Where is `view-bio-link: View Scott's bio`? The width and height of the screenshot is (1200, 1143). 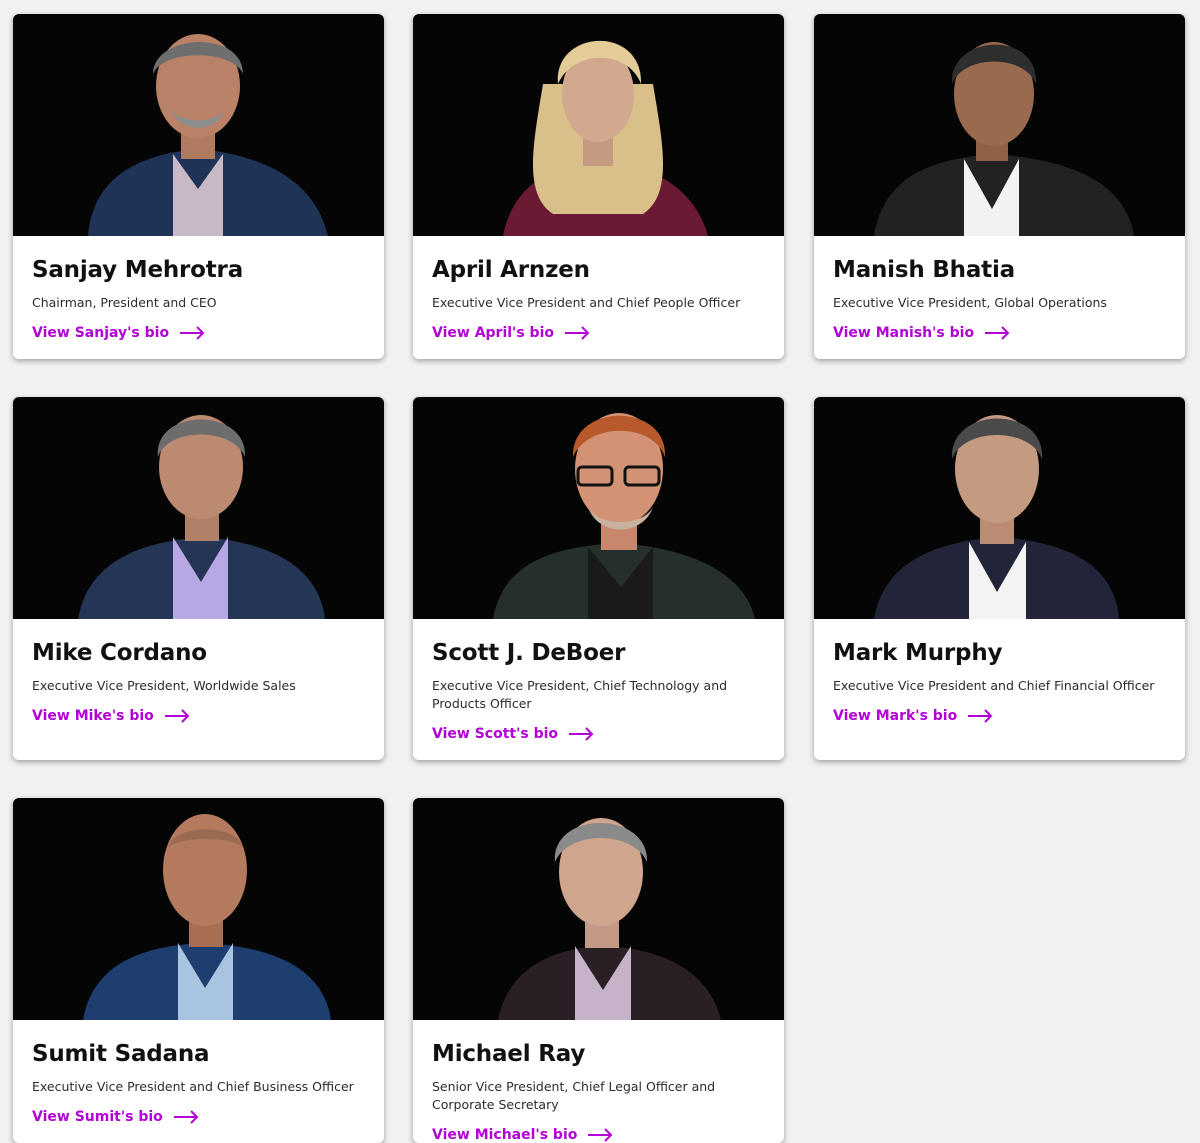
view-bio-link: View Scott's bio is located at coordinates (513, 734).